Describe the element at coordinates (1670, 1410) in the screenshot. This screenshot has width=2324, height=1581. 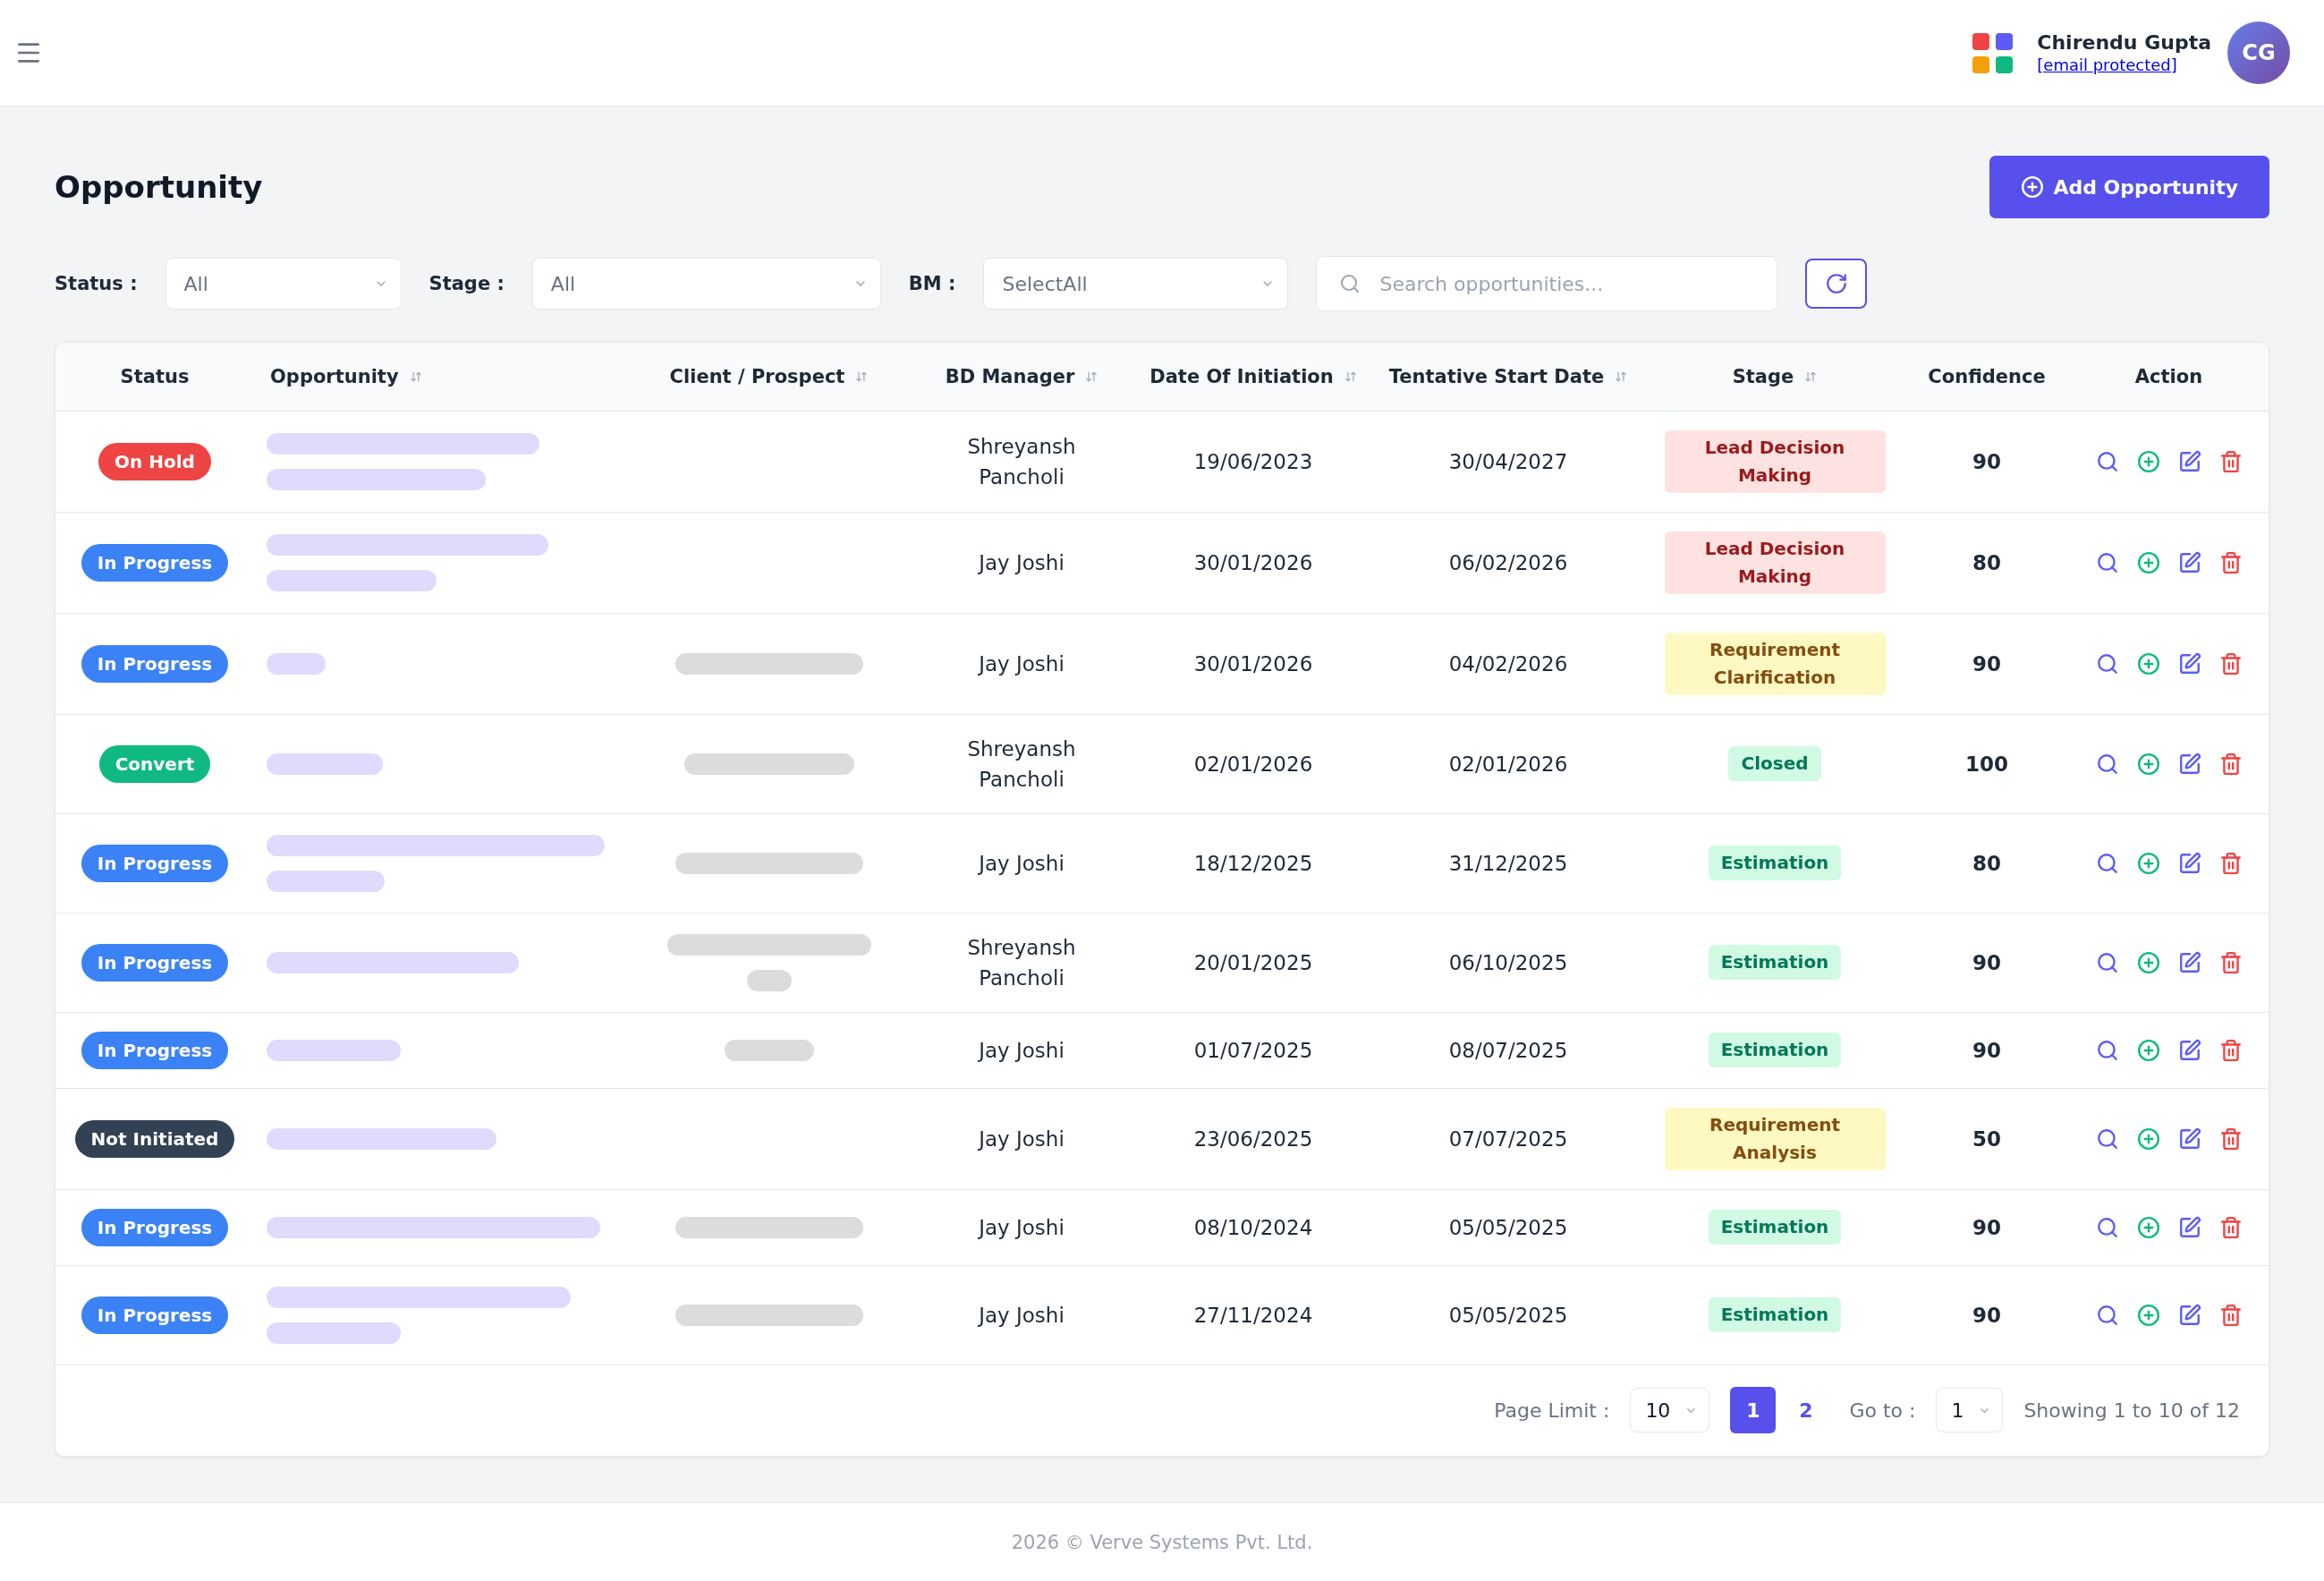
I see `page-limit-select: 10` at that location.